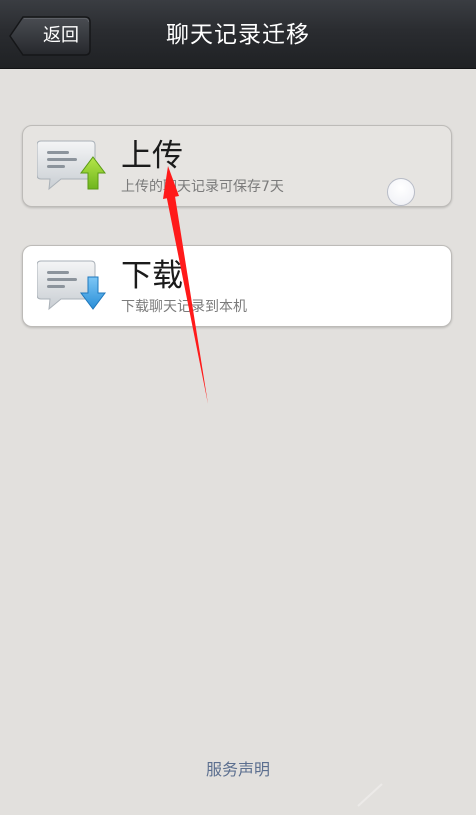 Image resolution: width=476 pixels, height=815 pixels. I want to click on upload-subtitle: 上传的聊天记录可保存7天, so click(202, 187).